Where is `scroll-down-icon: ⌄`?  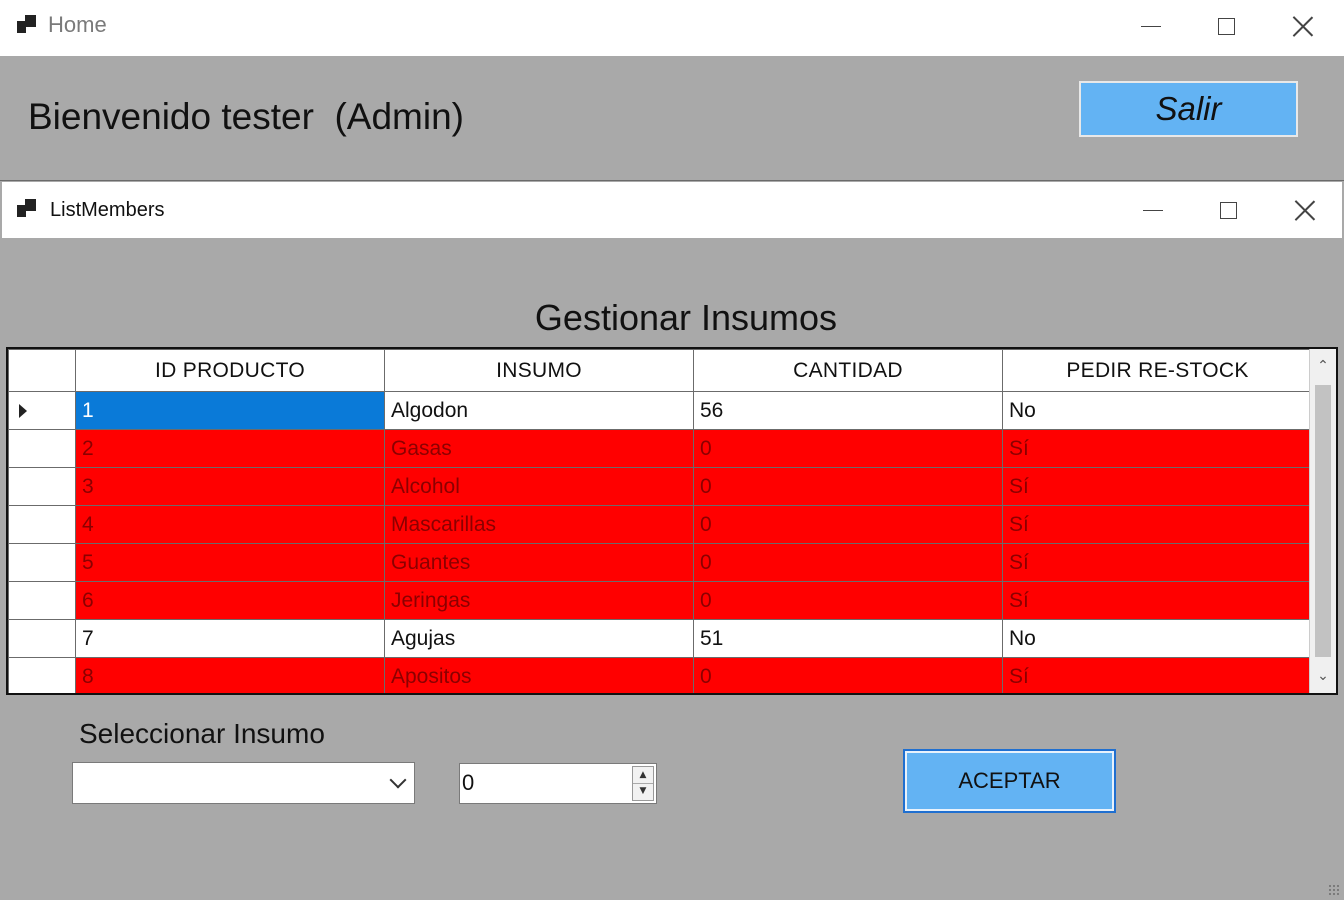 scroll-down-icon: ⌄ is located at coordinates (1323, 676).